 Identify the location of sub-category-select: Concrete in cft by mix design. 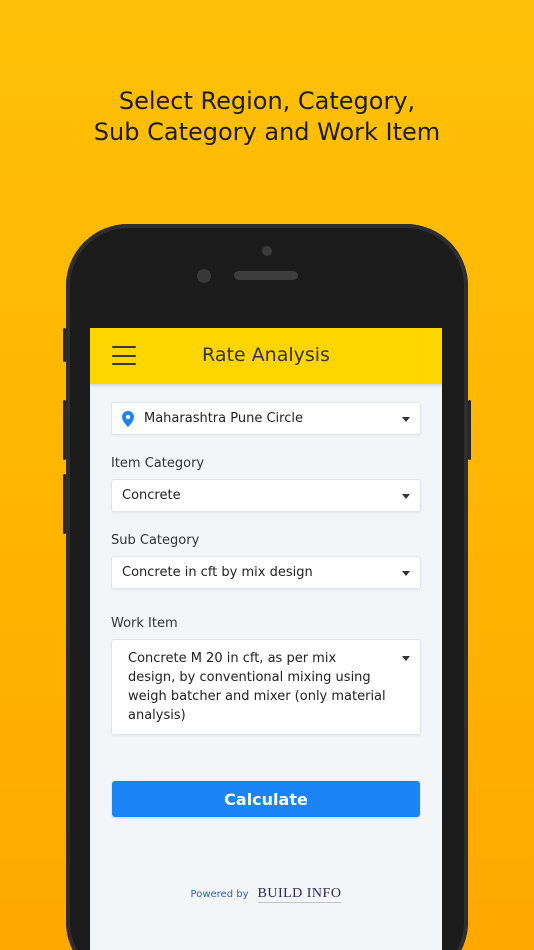
(266, 572).